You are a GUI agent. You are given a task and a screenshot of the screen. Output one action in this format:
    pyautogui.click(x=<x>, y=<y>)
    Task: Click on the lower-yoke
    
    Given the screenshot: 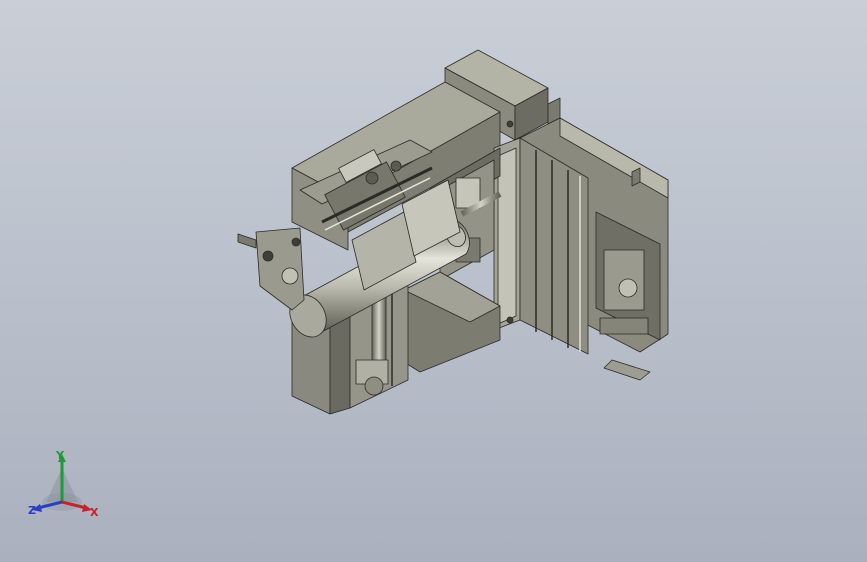 What is the action you would take?
    pyautogui.click(x=452, y=322)
    